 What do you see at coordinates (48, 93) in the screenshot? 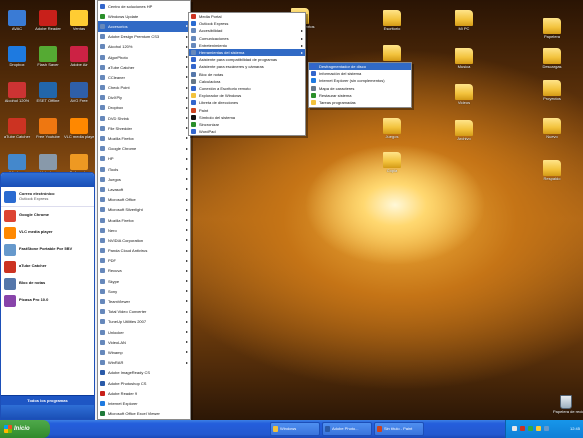
I see `desktop-icon: ESET Offline` at bounding box center [48, 93].